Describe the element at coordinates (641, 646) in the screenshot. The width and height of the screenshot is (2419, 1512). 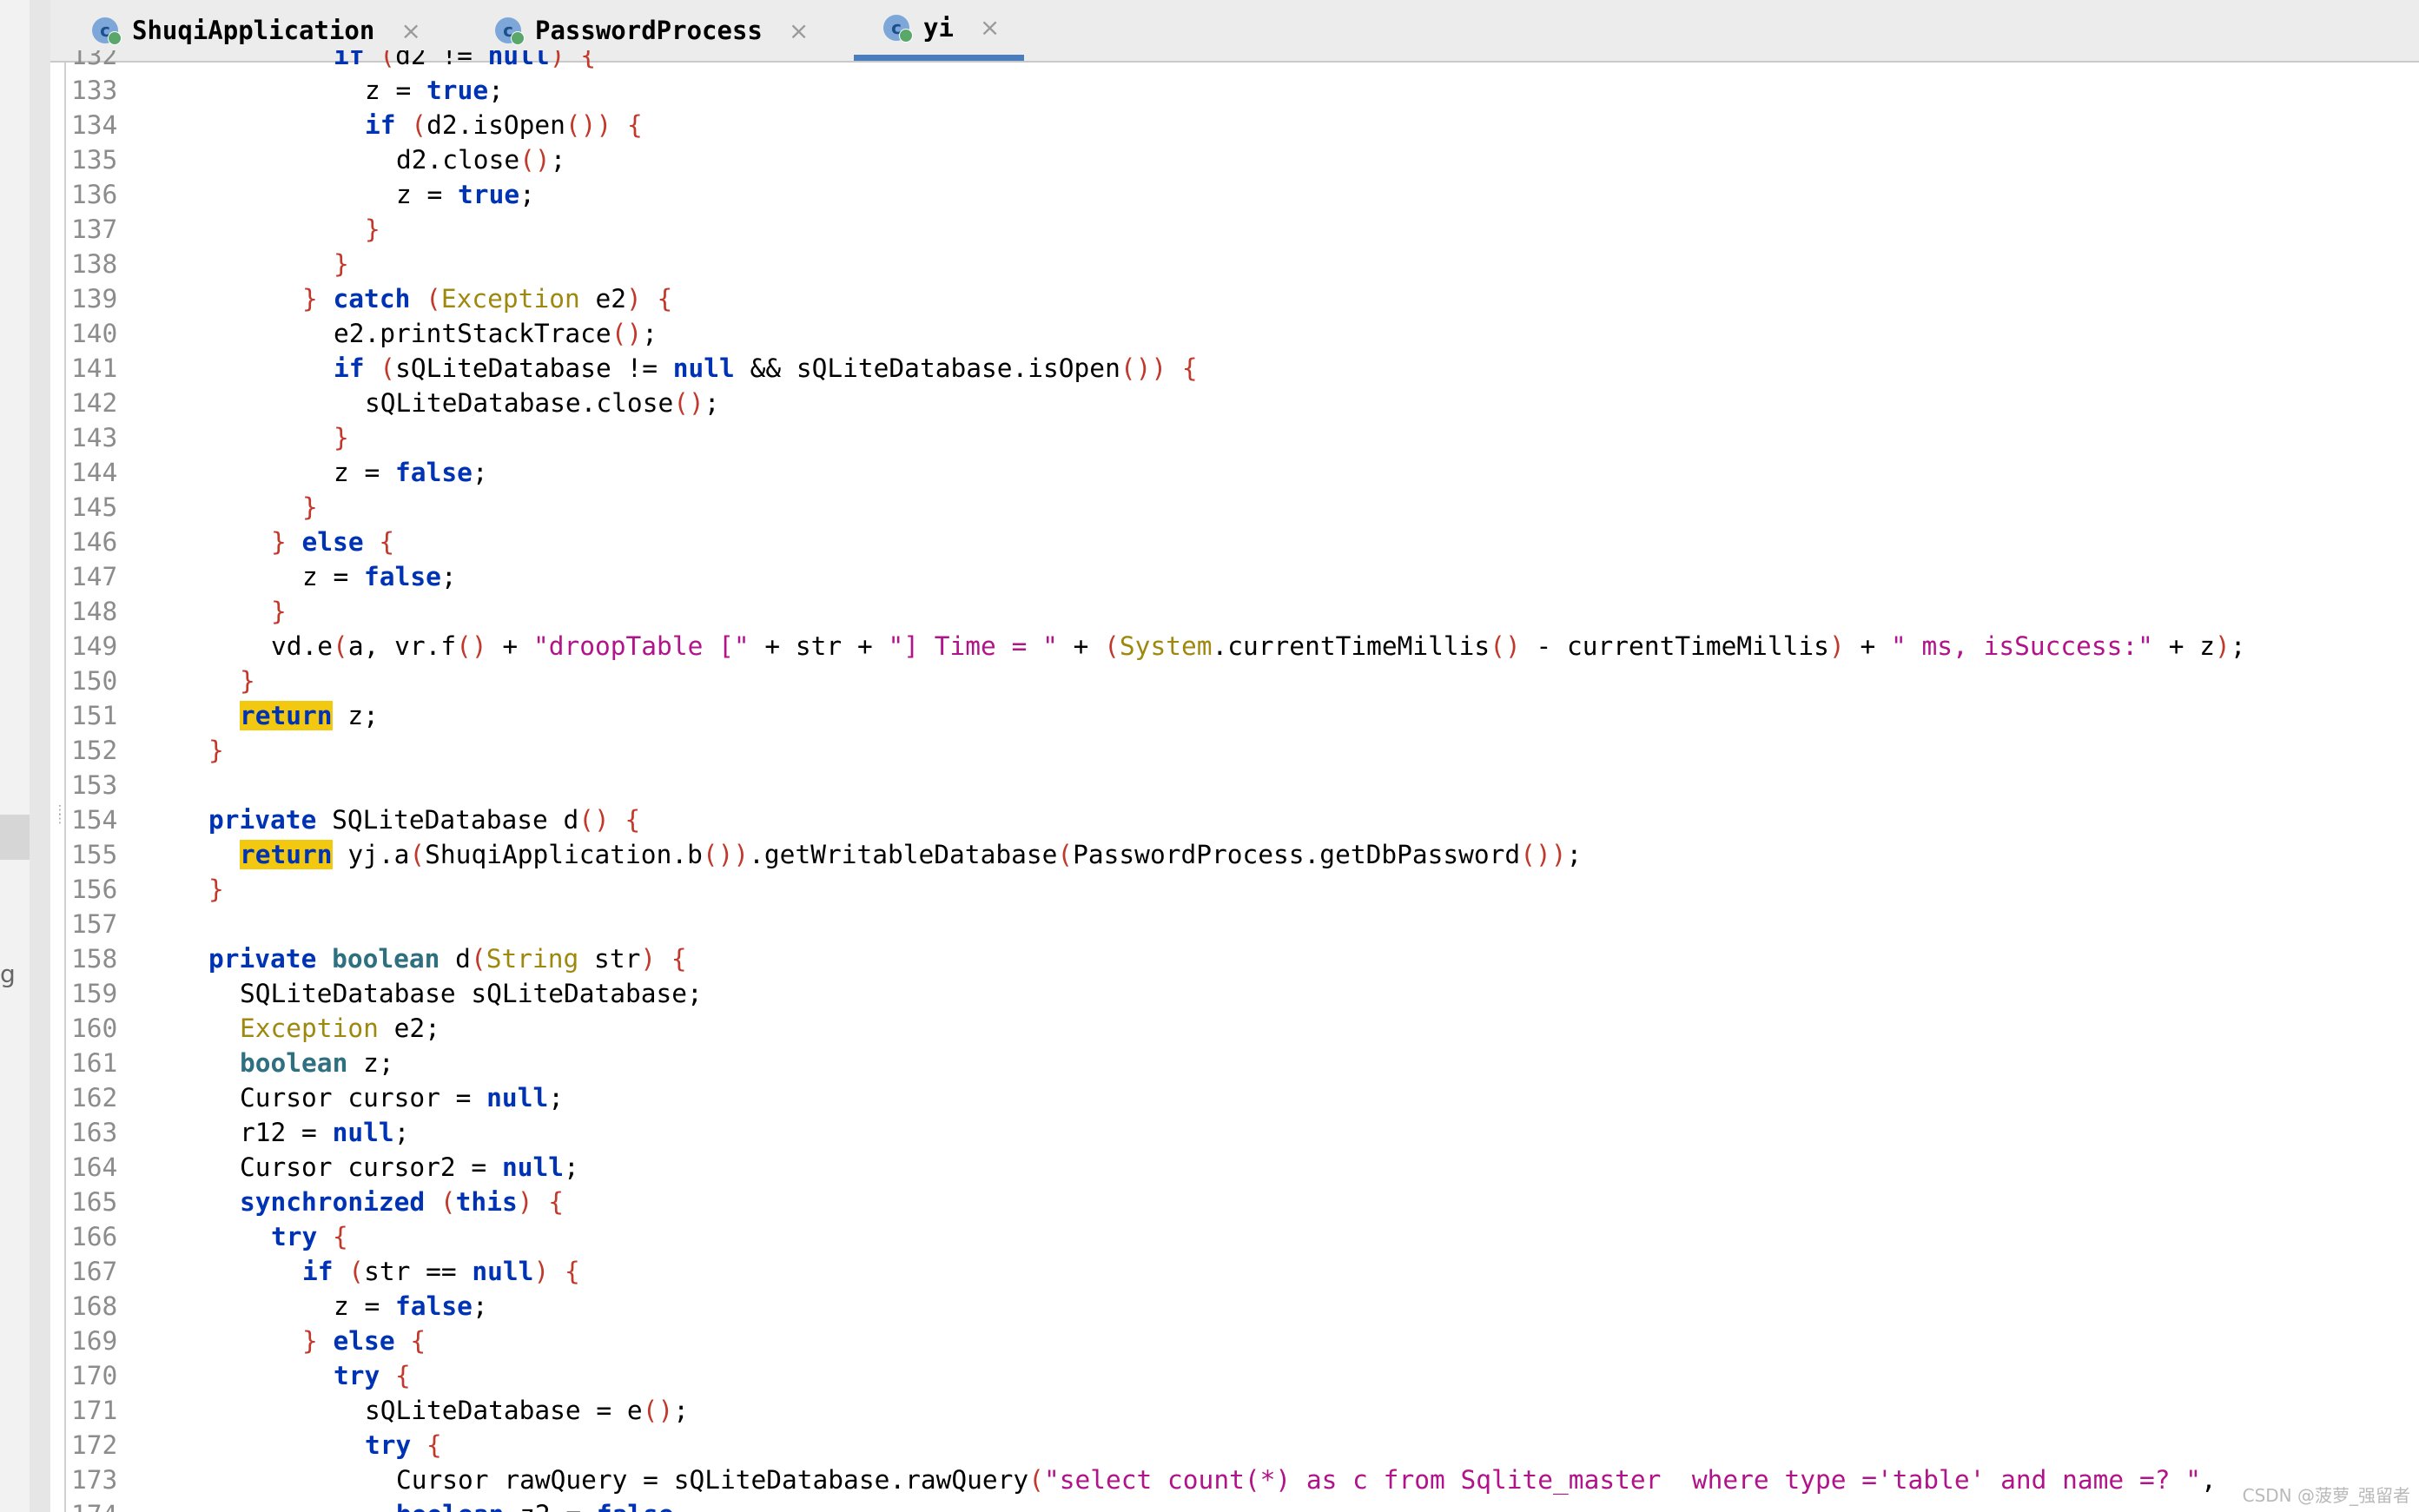
I see `code-token: "droopTable ["` at that location.